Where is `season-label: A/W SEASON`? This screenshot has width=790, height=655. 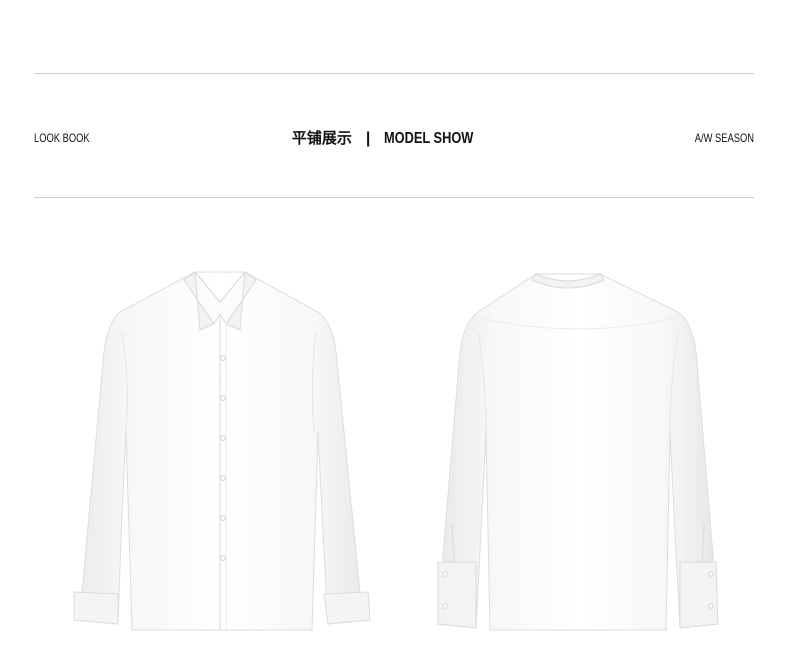 season-label: A/W SEASON is located at coordinates (724, 138).